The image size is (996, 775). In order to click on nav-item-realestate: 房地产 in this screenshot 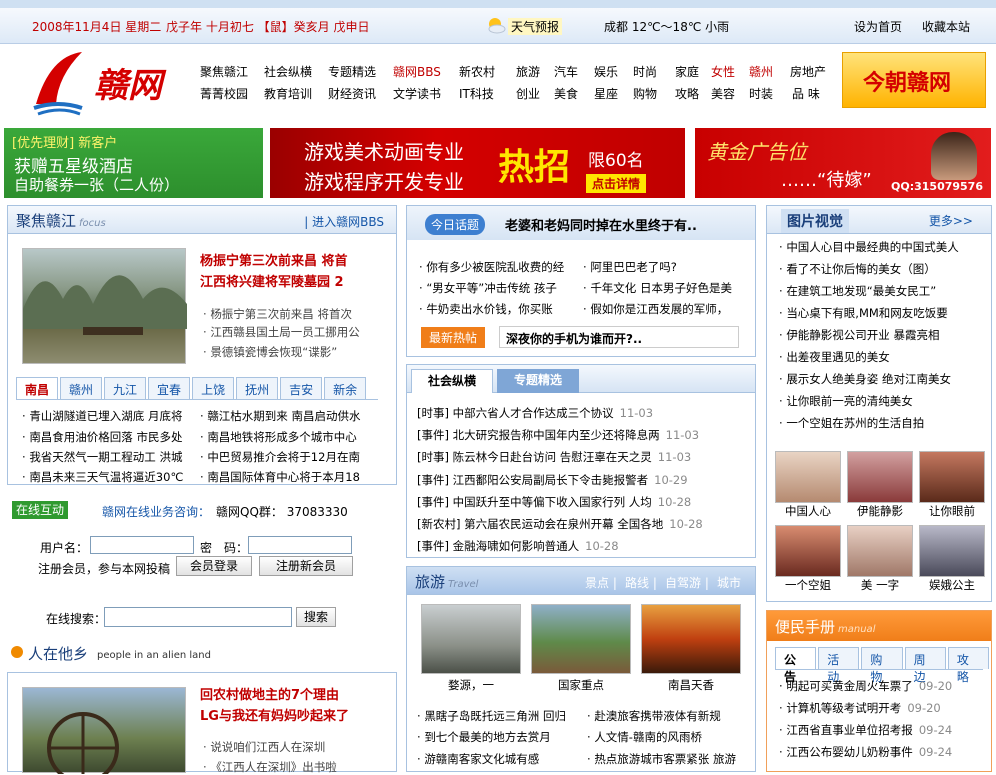, I will do `click(808, 71)`.